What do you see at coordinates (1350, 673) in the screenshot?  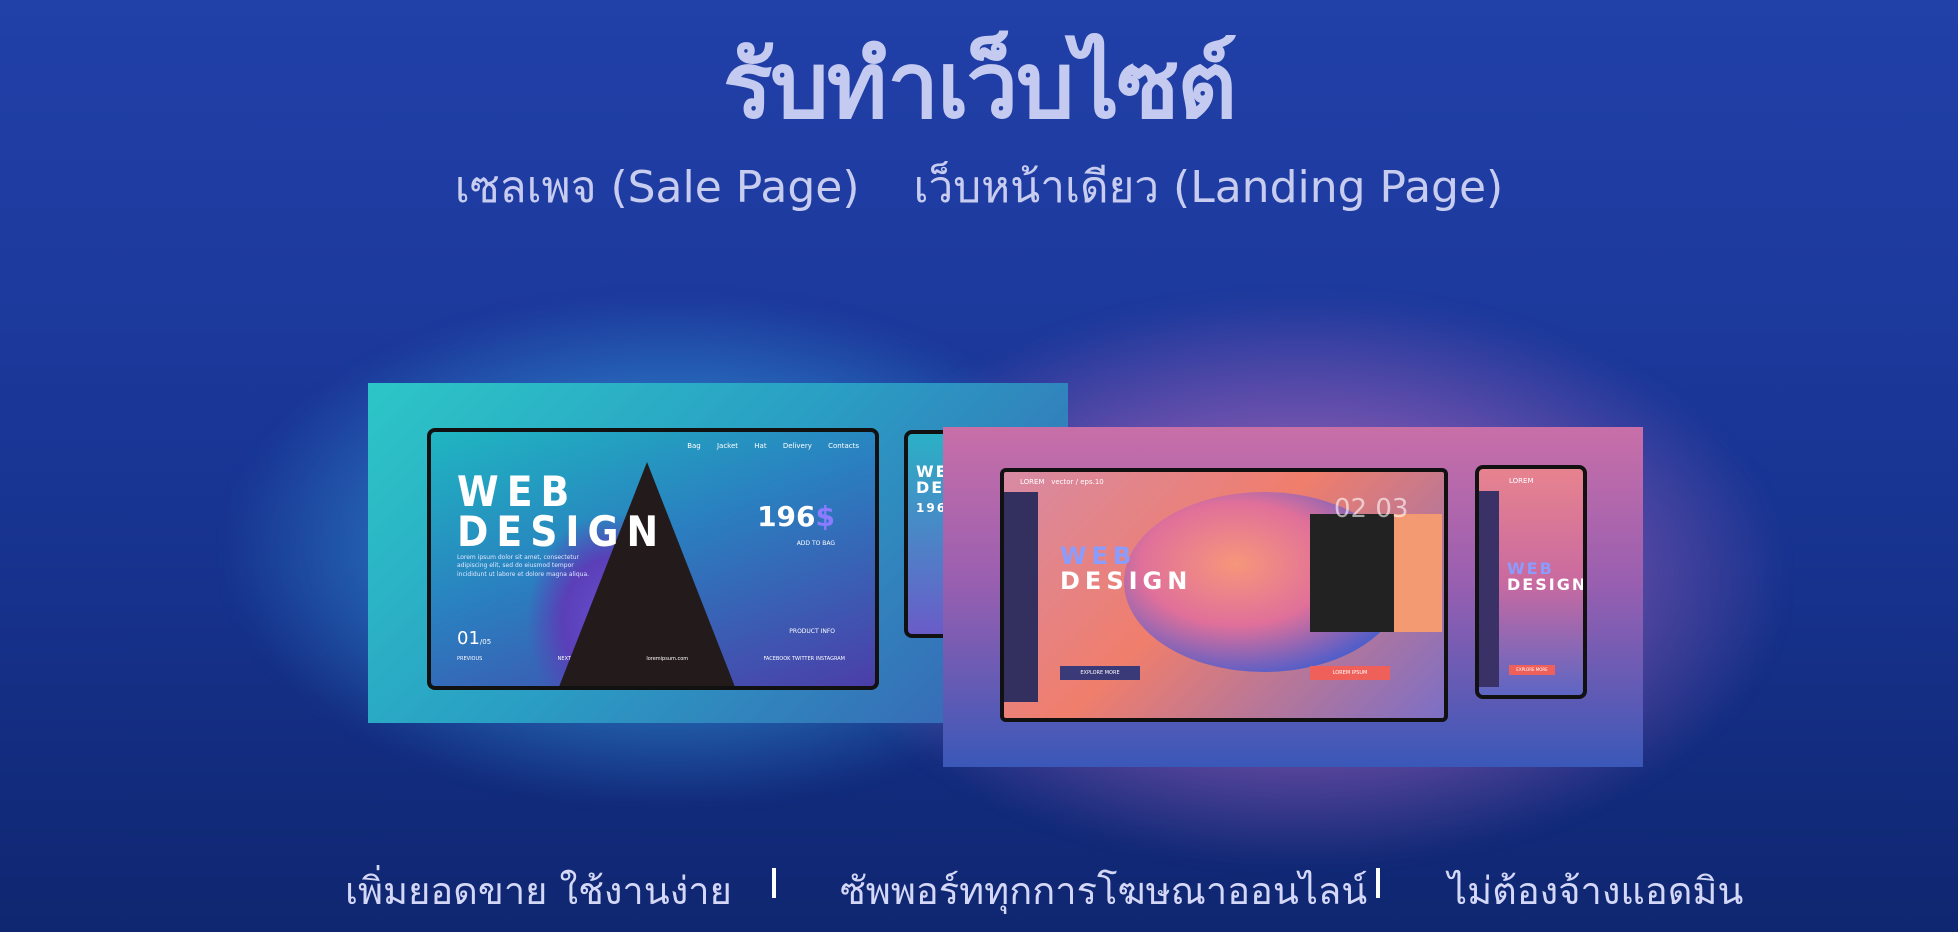 I see `lorem-ipsum-button: LOREM IPSUM` at bounding box center [1350, 673].